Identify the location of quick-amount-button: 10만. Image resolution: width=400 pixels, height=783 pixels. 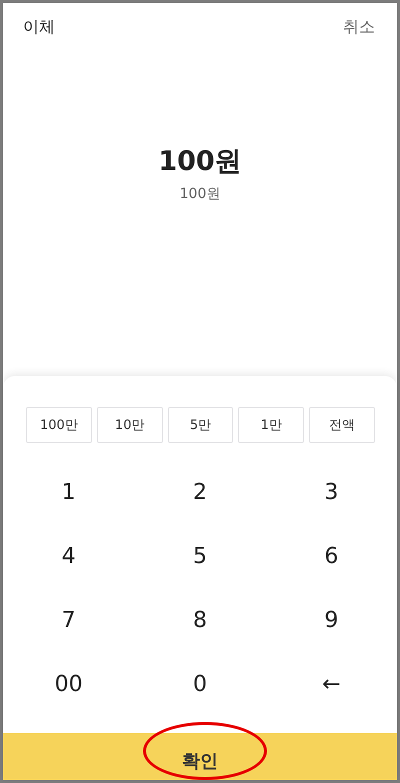
(129, 425).